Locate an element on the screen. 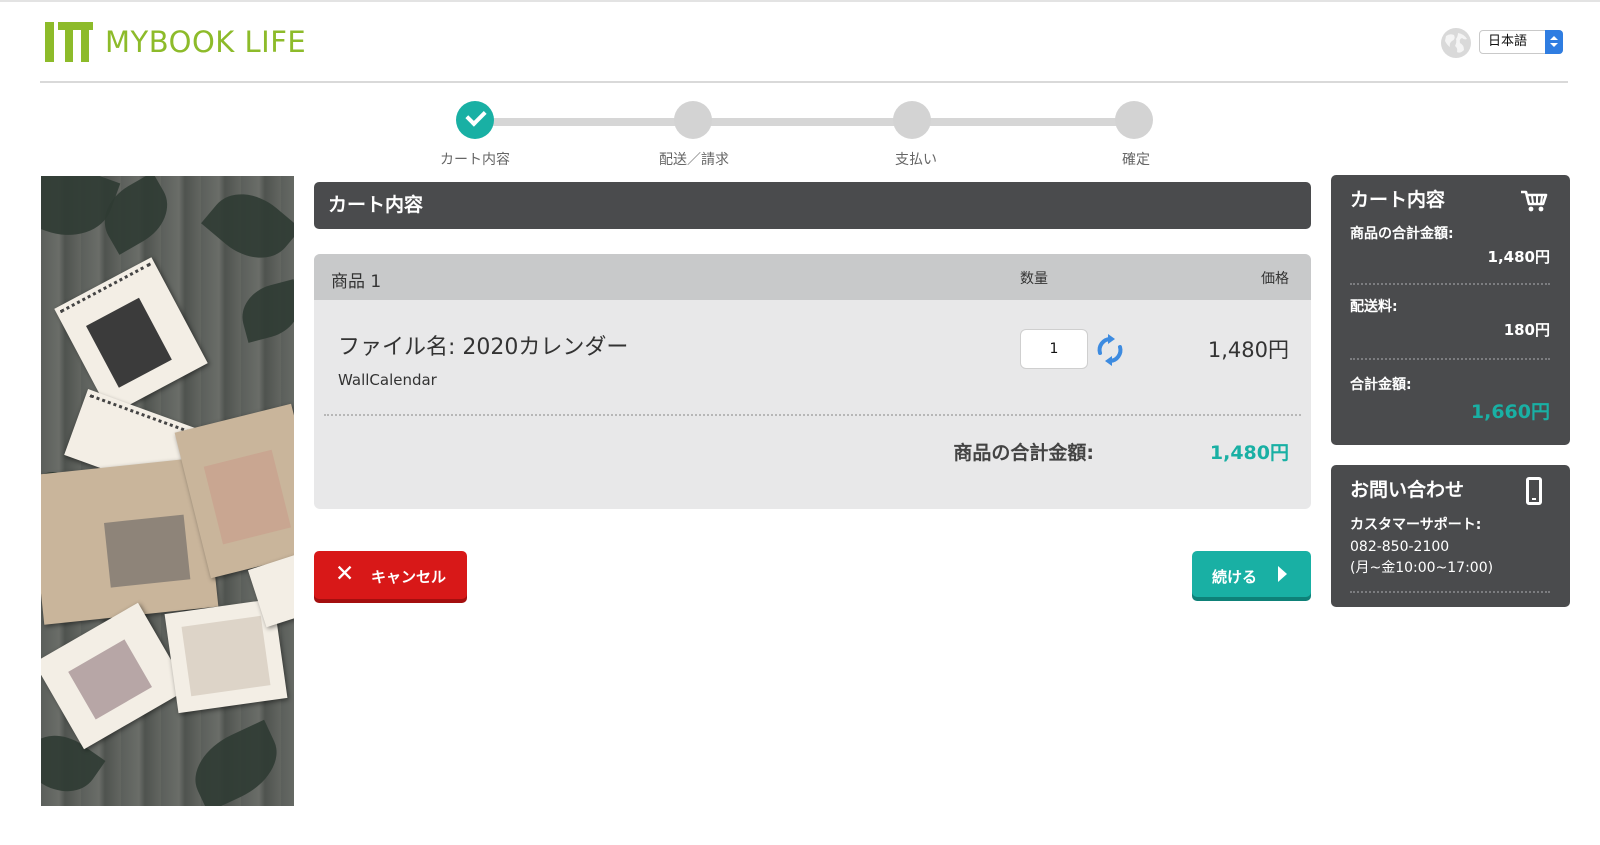  support-hours: (月~金10:00~17:00) is located at coordinates (1422, 568).